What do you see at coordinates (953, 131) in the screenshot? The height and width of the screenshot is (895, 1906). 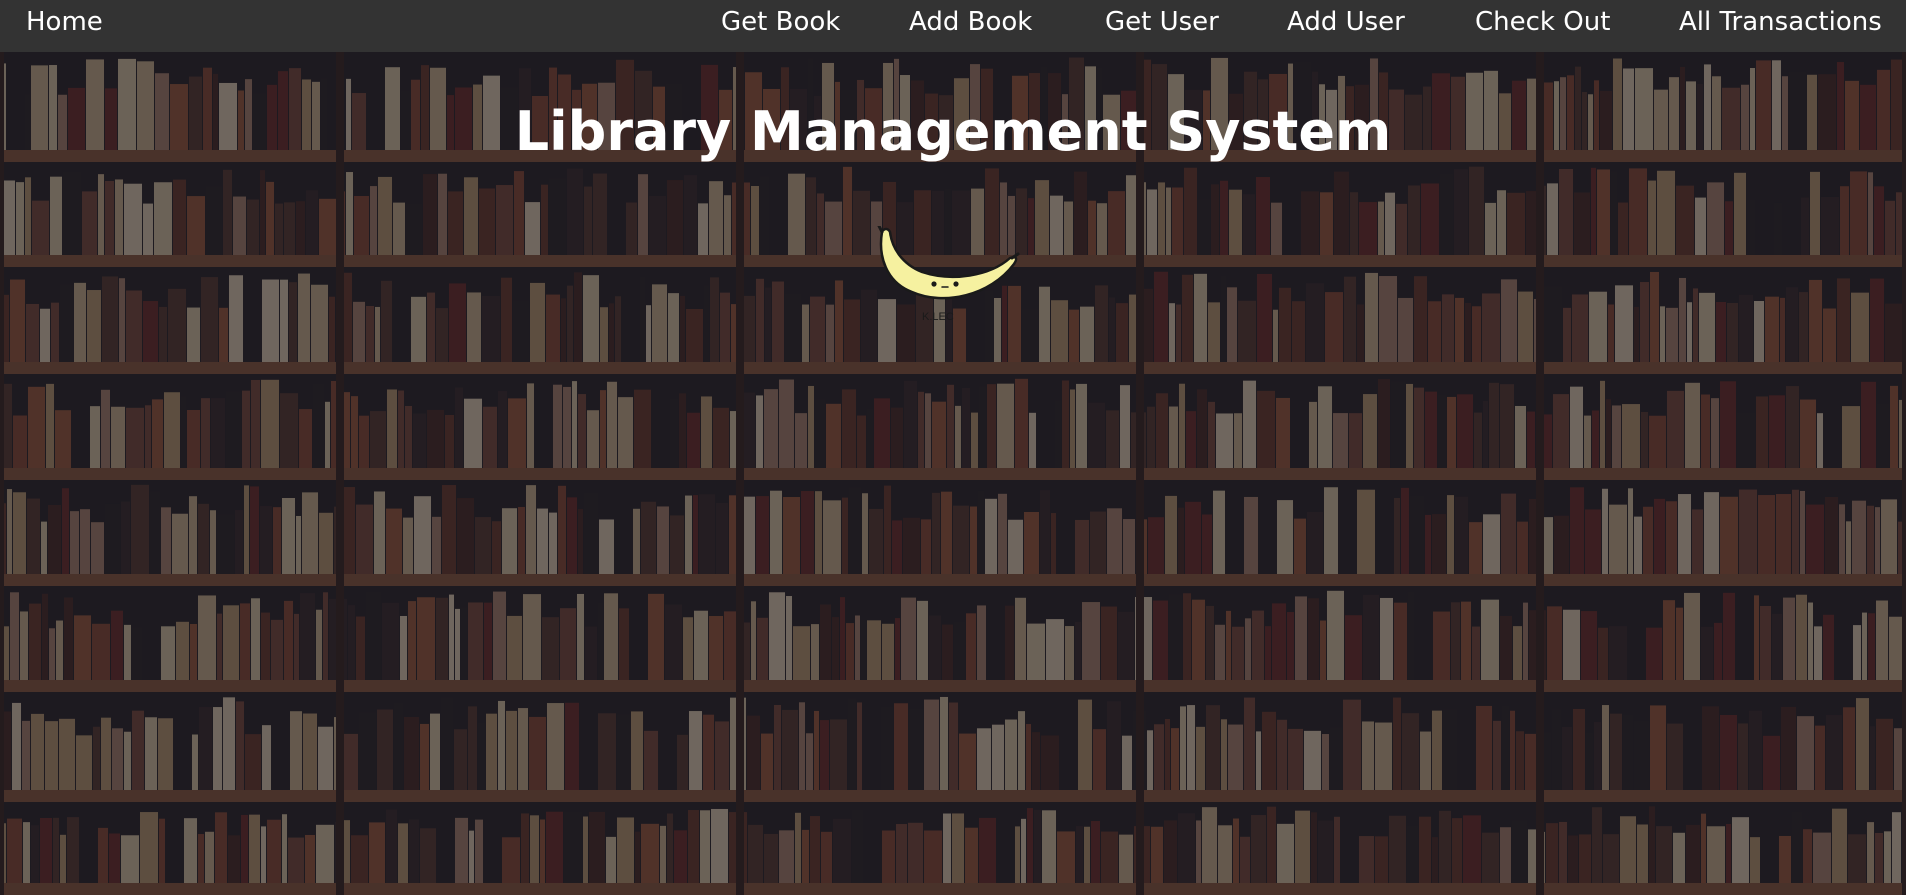 I see `page-title: Library Management System` at bounding box center [953, 131].